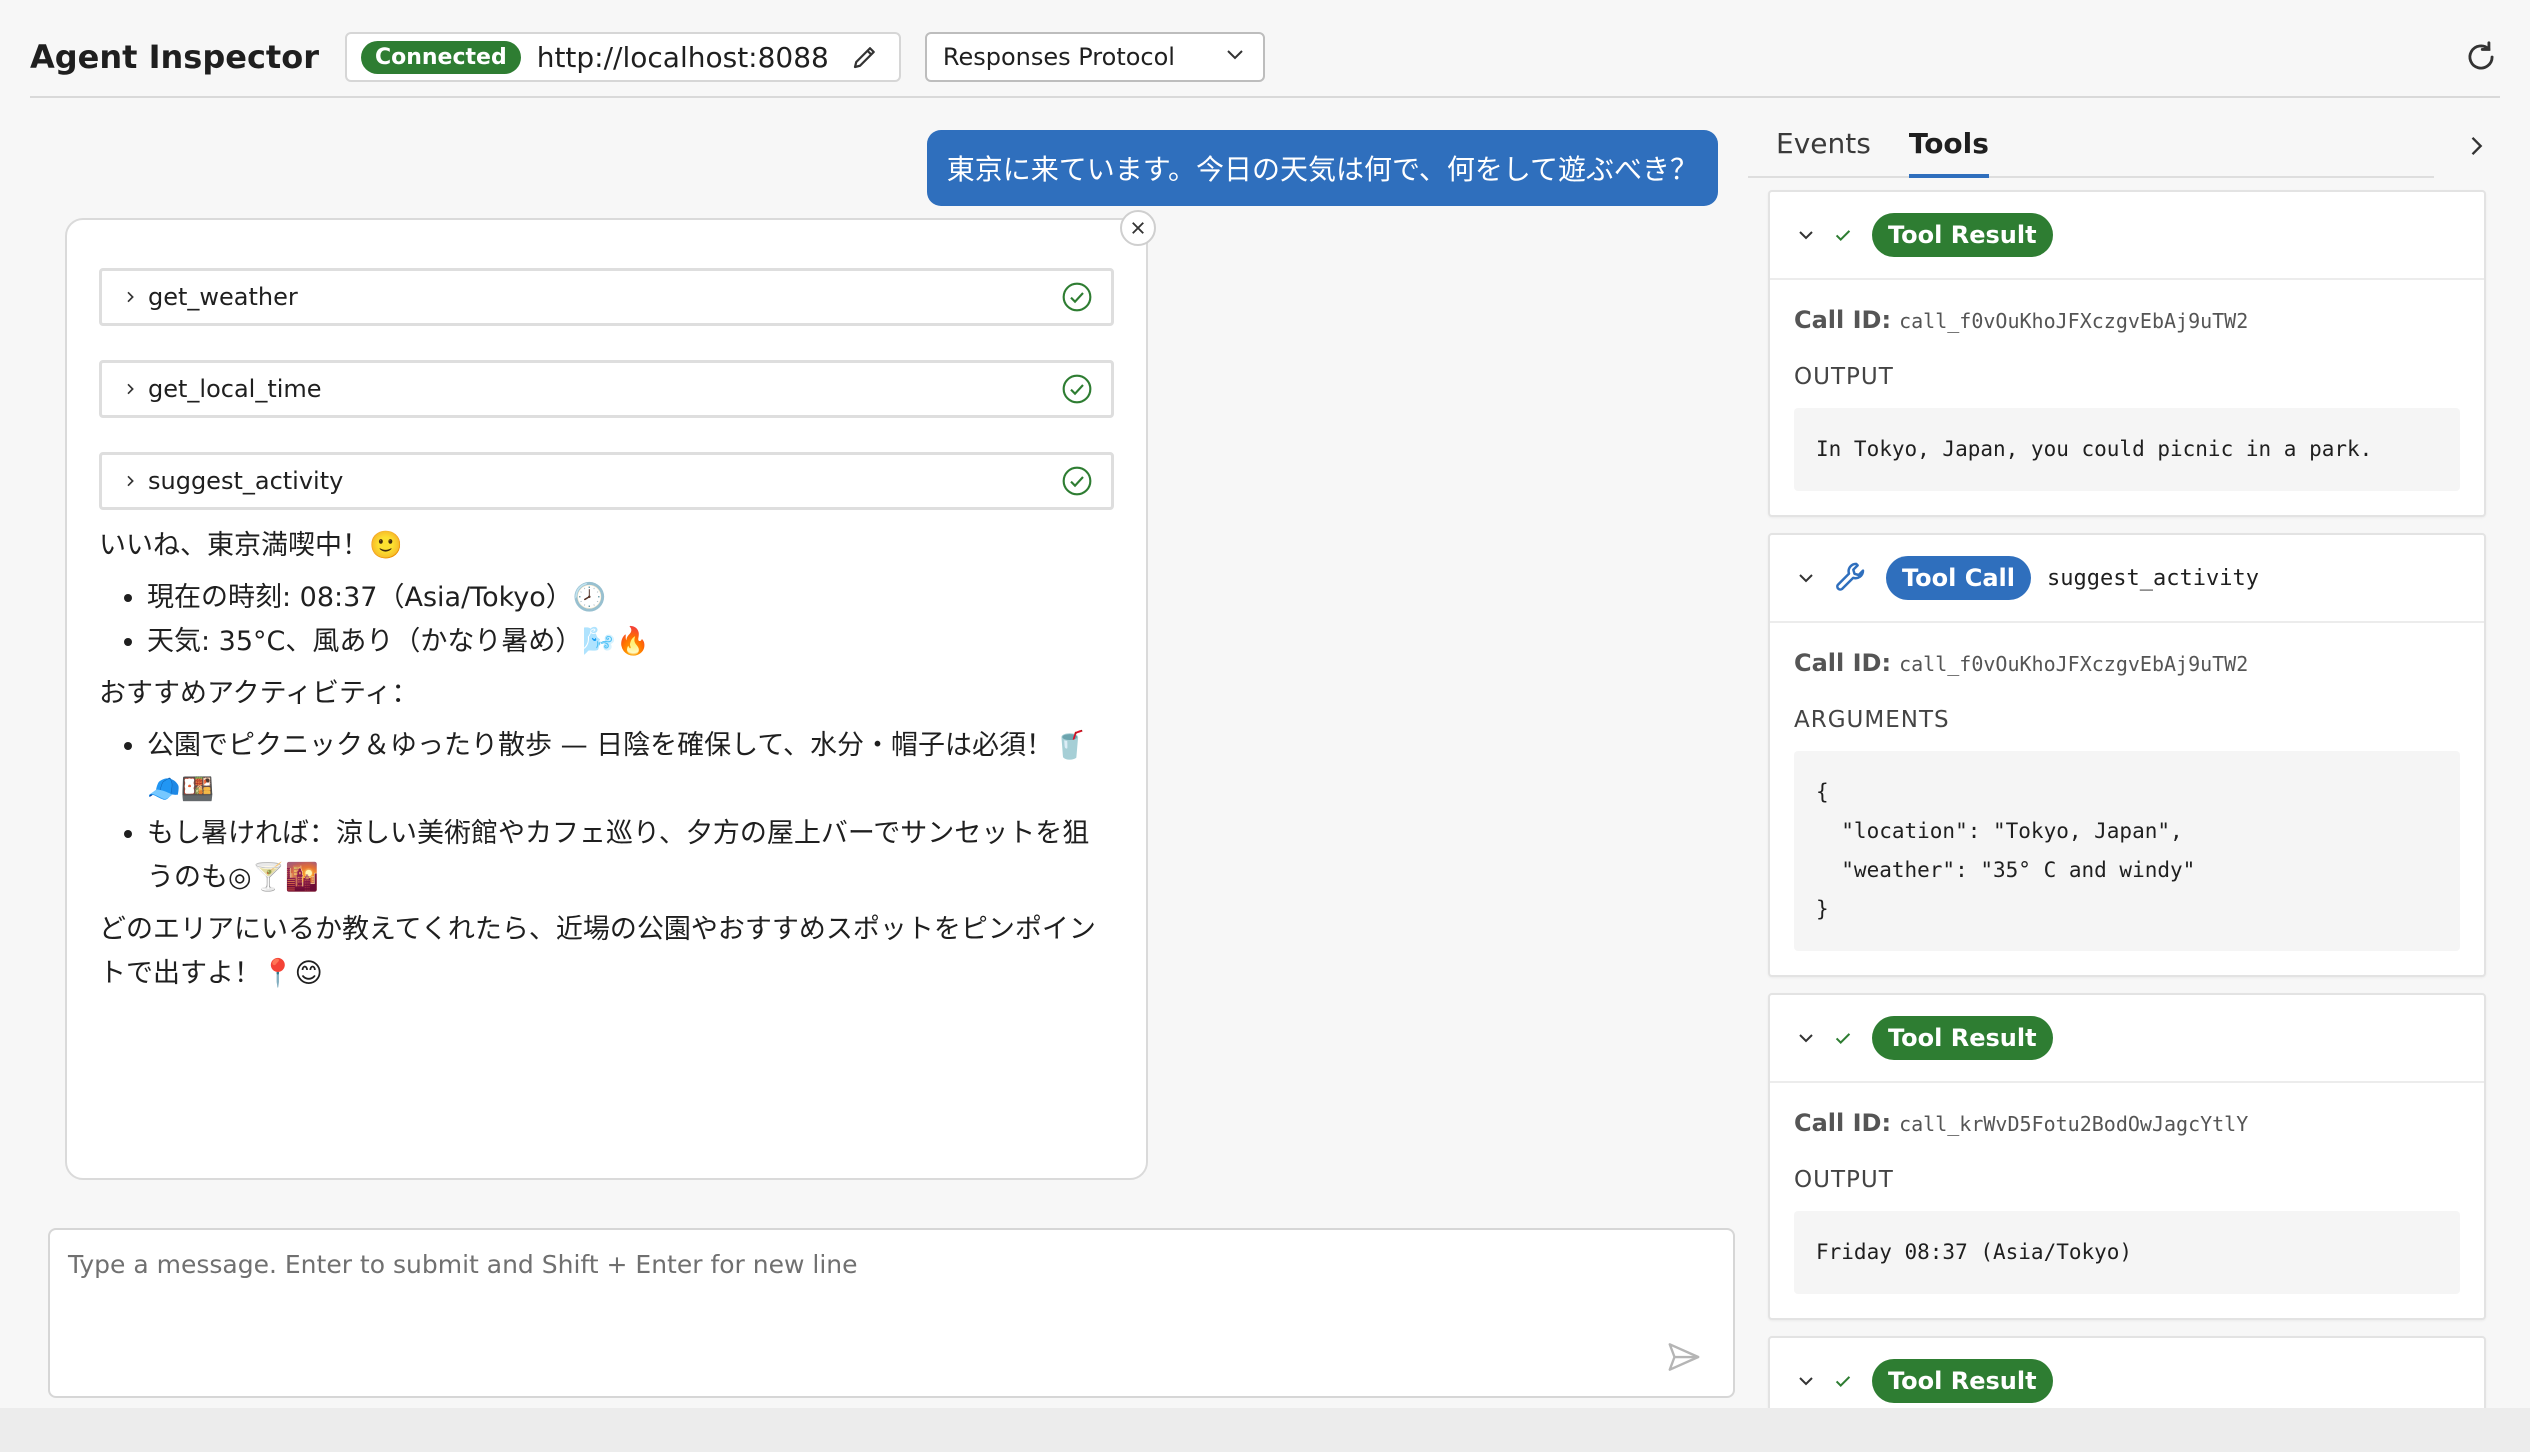 The height and width of the screenshot is (1452, 2530). Describe the element at coordinates (1138, 228) in the screenshot. I see `close-icon` at that location.